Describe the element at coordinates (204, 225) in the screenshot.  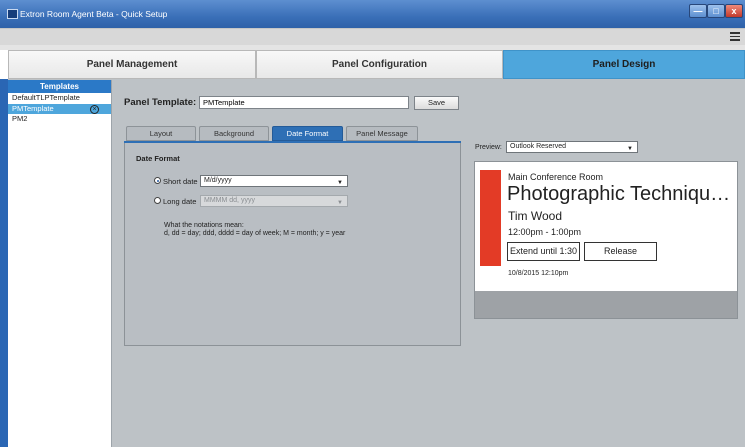
I see `notation-help-title: What the notations mean:` at that location.